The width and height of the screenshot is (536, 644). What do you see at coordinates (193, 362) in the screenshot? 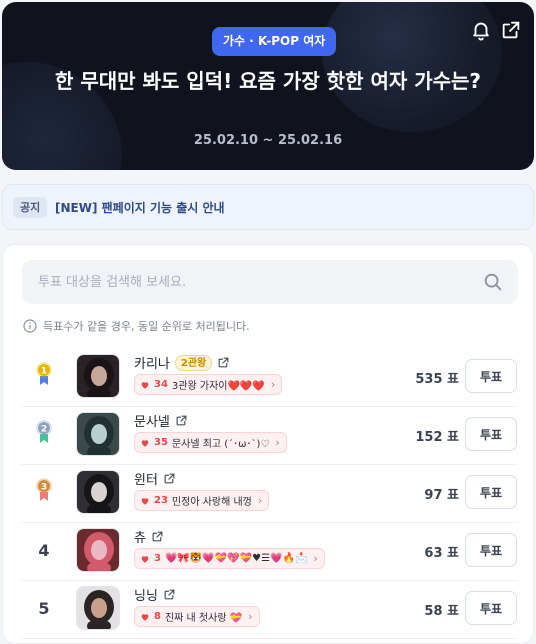
I see `crown-badge: 2관왕` at bounding box center [193, 362].